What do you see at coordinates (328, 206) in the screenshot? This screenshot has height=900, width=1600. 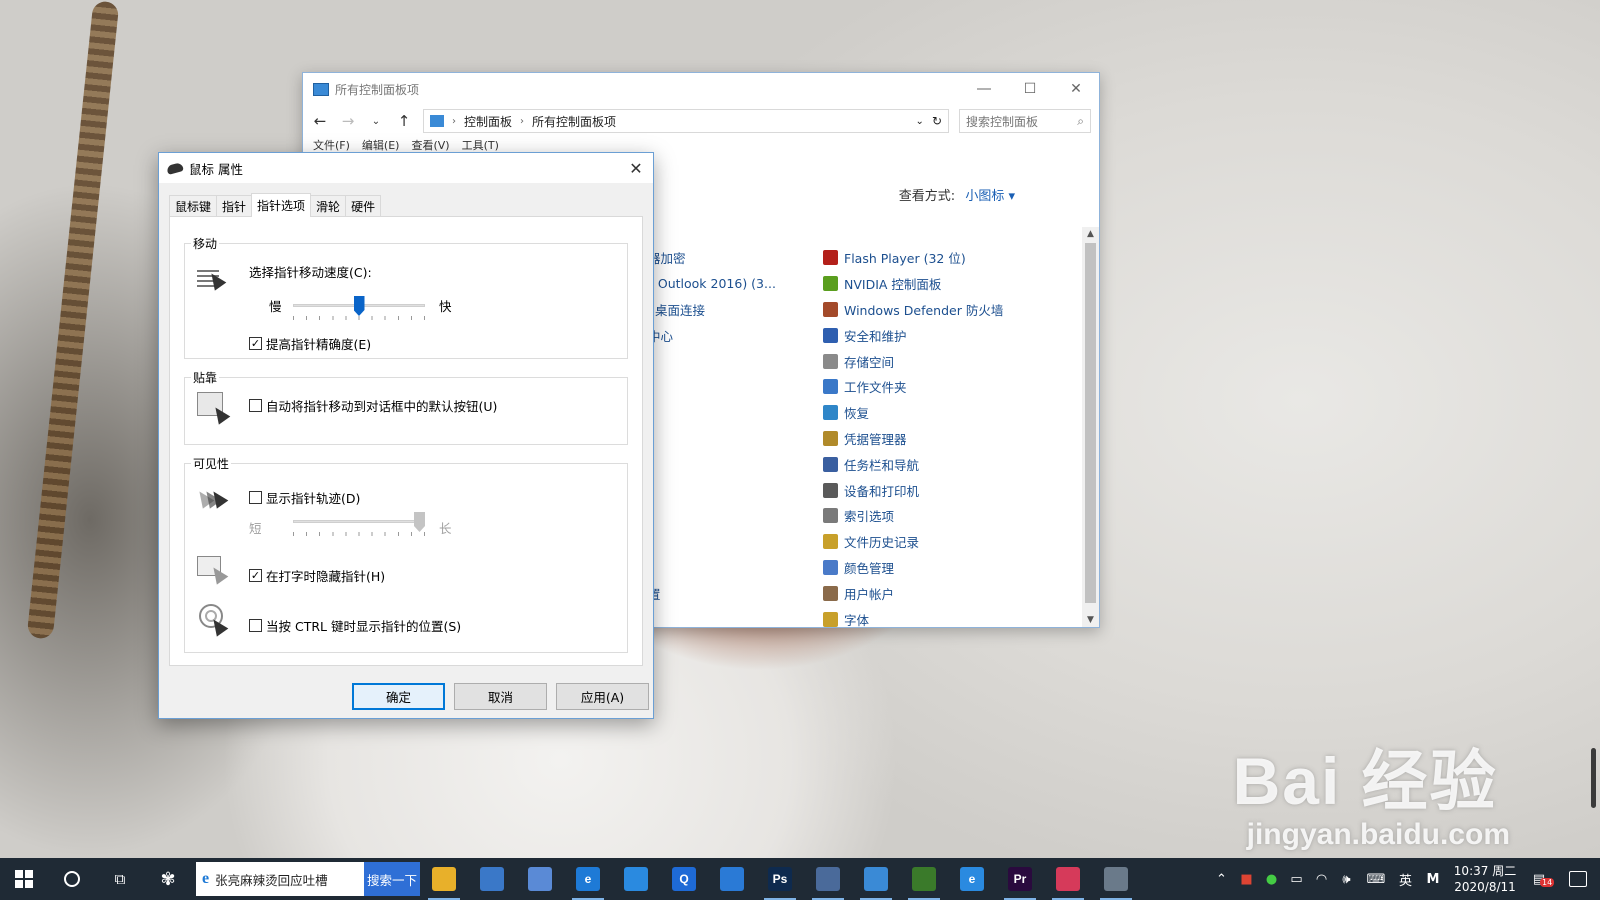 I see `tab-3: 滑轮` at bounding box center [328, 206].